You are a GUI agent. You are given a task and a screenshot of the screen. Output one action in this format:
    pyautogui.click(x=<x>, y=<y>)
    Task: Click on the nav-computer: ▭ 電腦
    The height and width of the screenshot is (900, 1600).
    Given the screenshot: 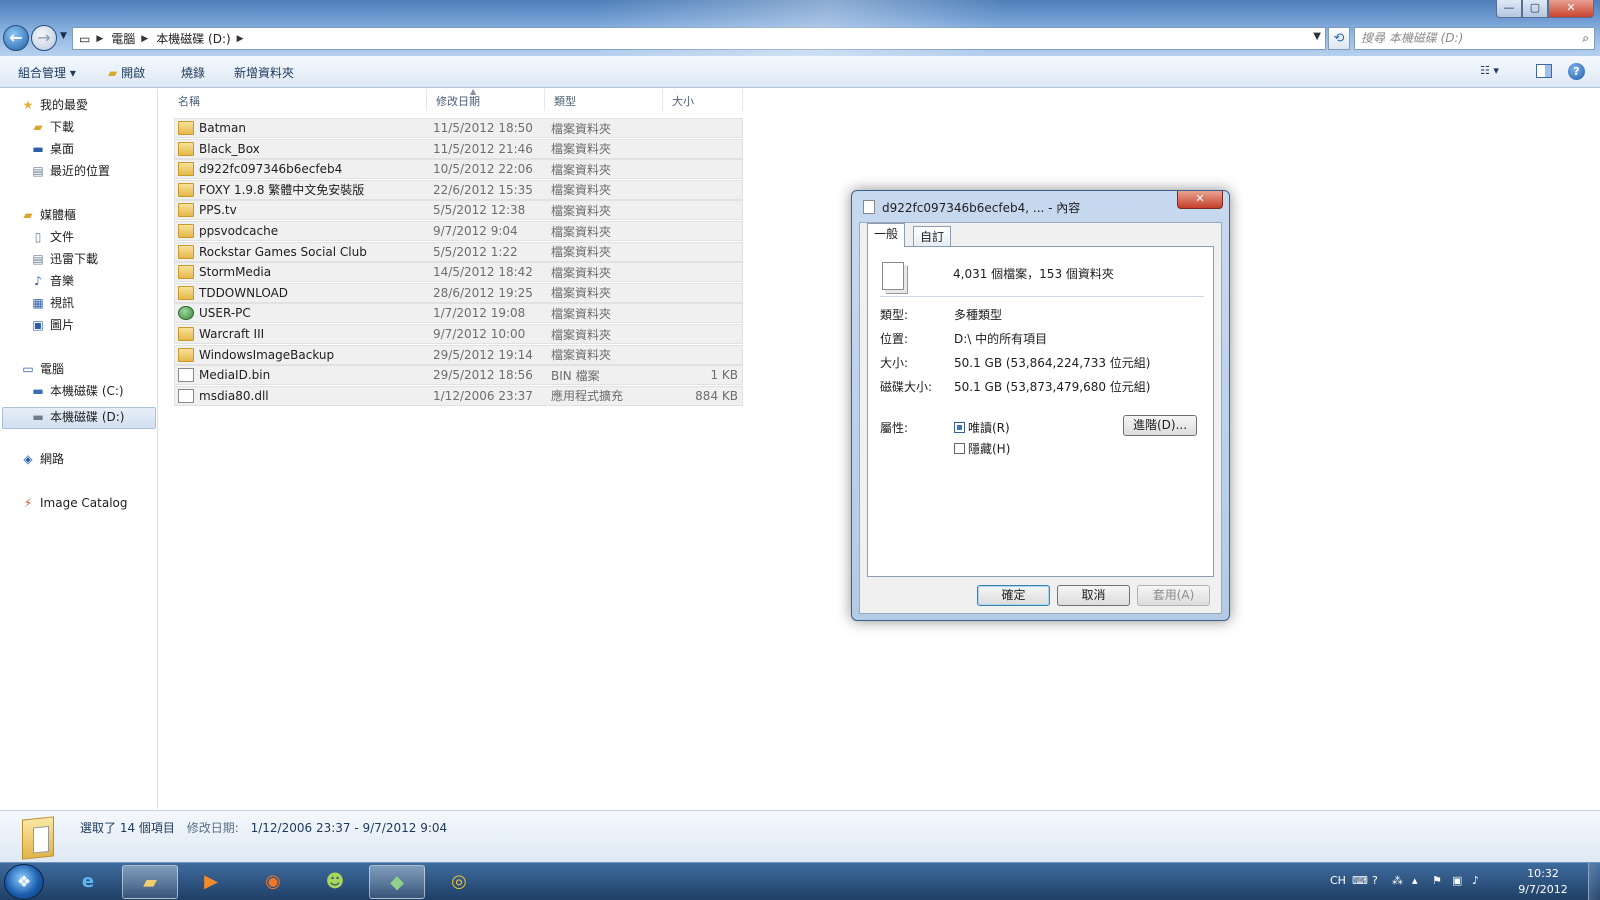 What is the action you would take?
    pyautogui.click(x=42, y=369)
    